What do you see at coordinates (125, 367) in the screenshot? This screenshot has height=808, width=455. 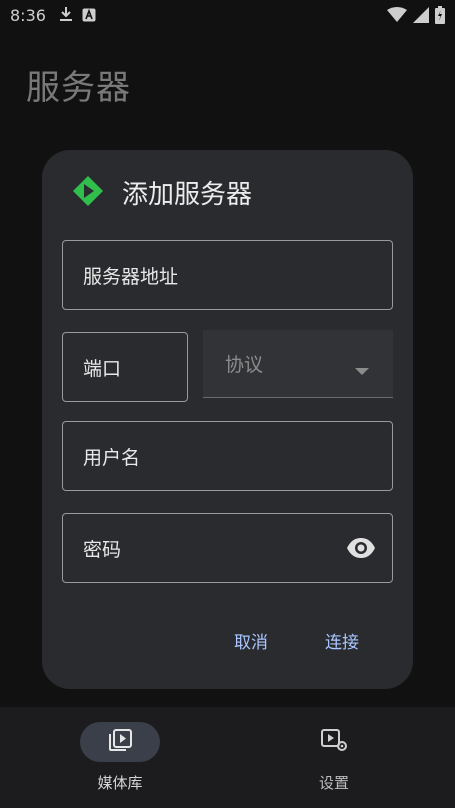 I see `port-field: 端口` at bounding box center [125, 367].